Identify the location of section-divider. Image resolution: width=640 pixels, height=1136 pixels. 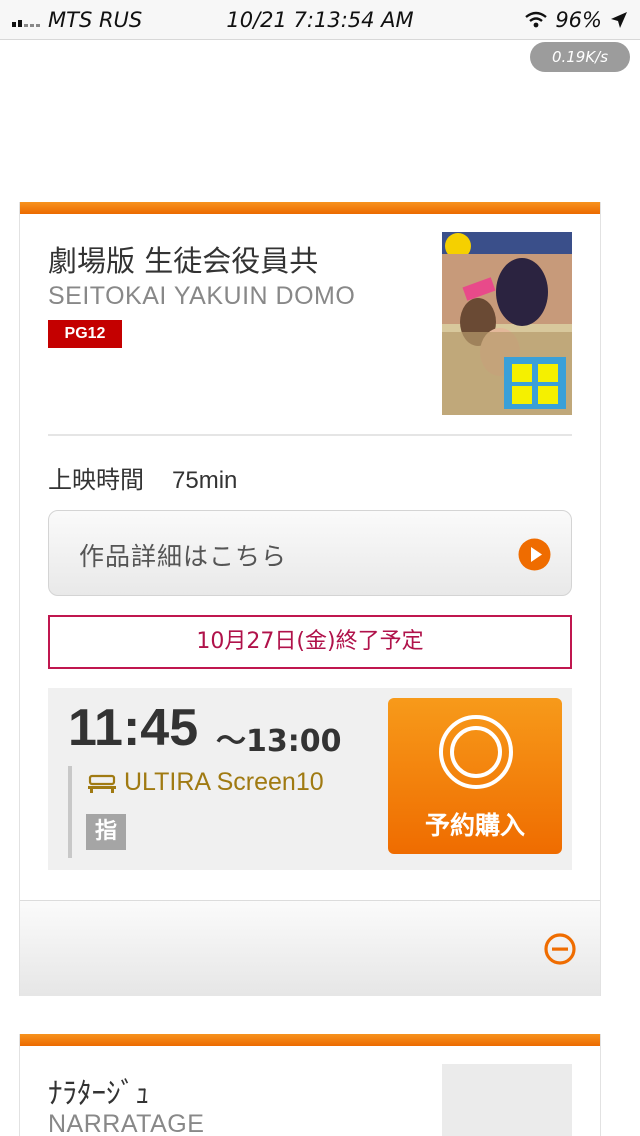
(310, 435).